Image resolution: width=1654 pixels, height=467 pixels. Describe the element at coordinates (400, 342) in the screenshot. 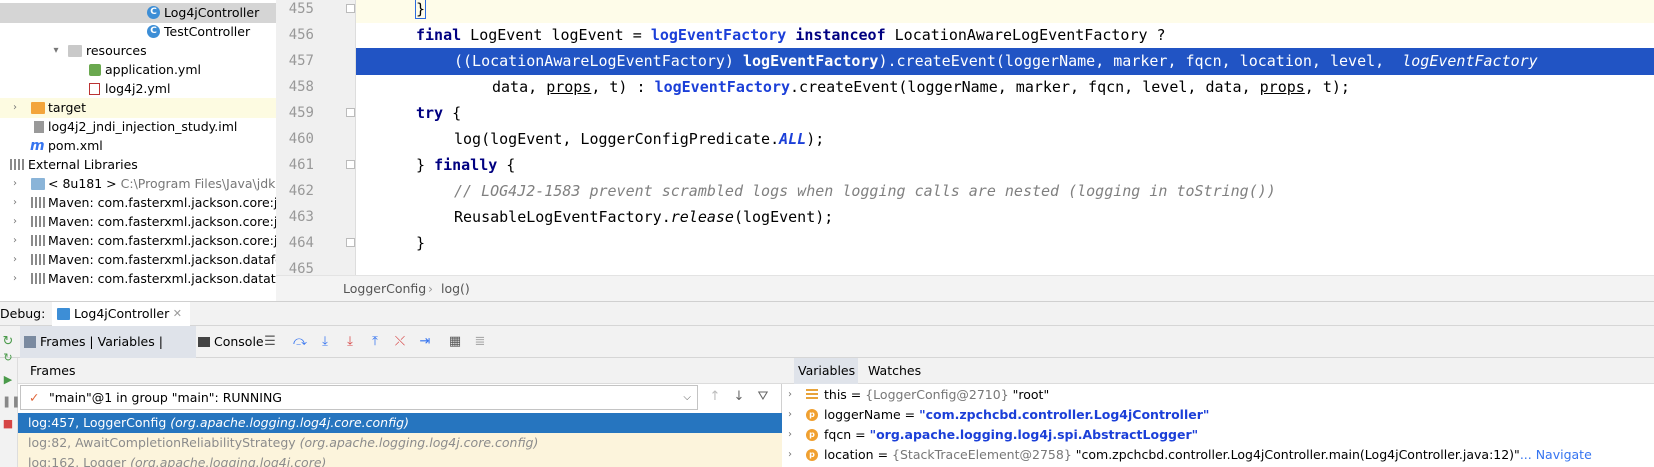

I see `drop-frame-icon: ⤬` at that location.